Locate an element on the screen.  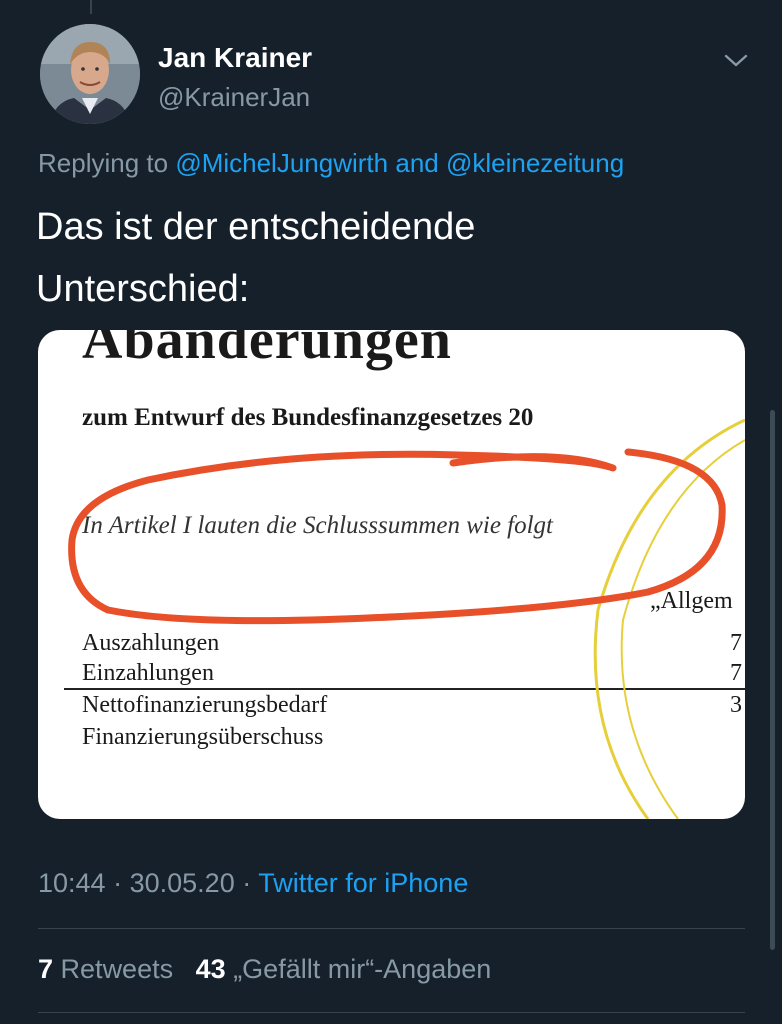
retweets-stat: 7 Retweets is located at coordinates (105, 969).